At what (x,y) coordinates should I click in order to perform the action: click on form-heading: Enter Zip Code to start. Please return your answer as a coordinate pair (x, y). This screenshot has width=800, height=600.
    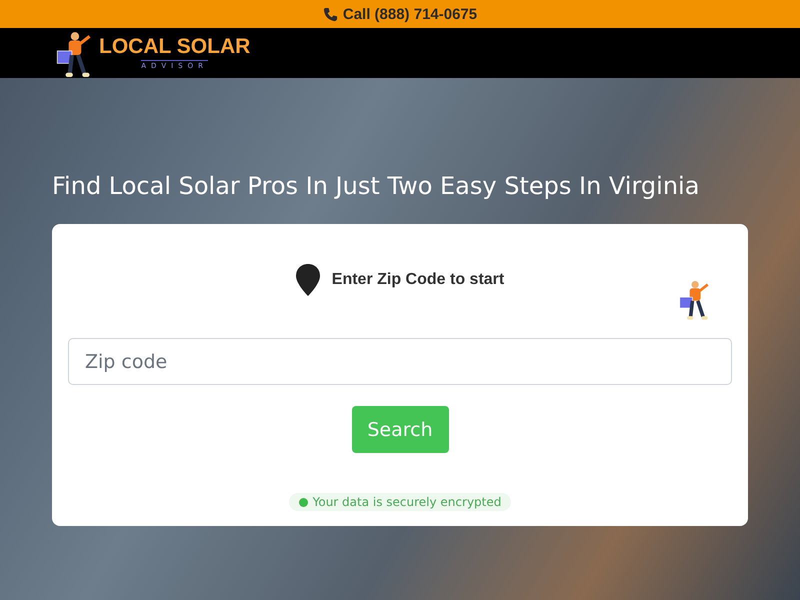
    Looking at the image, I should click on (418, 280).